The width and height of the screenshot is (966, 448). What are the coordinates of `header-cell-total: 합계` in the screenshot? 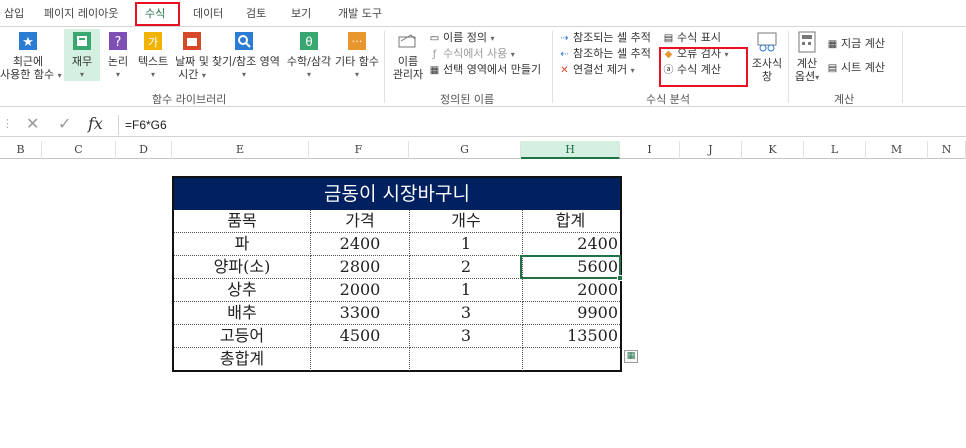 It's located at (571, 221).